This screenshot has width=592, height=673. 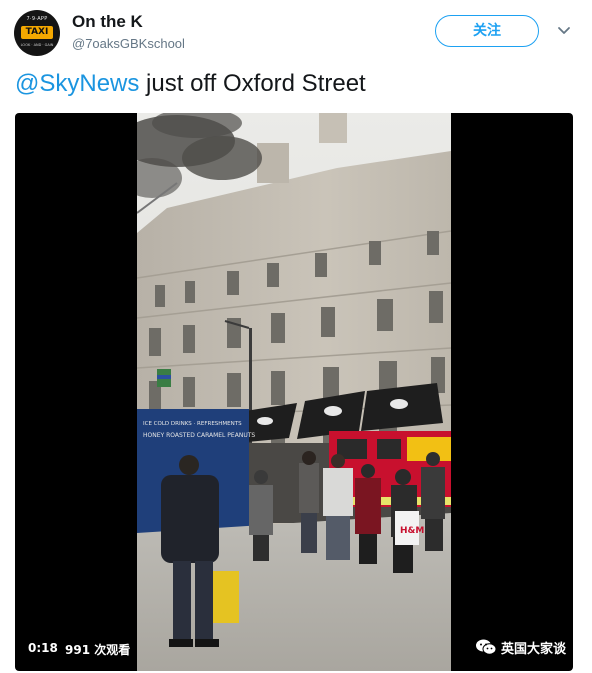 What do you see at coordinates (192, 424) in the screenshot?
I see `kiosk-sign-line-1: ICE COLD DRINKS · REFRESHMENTS` at bounding box center [192, 424].